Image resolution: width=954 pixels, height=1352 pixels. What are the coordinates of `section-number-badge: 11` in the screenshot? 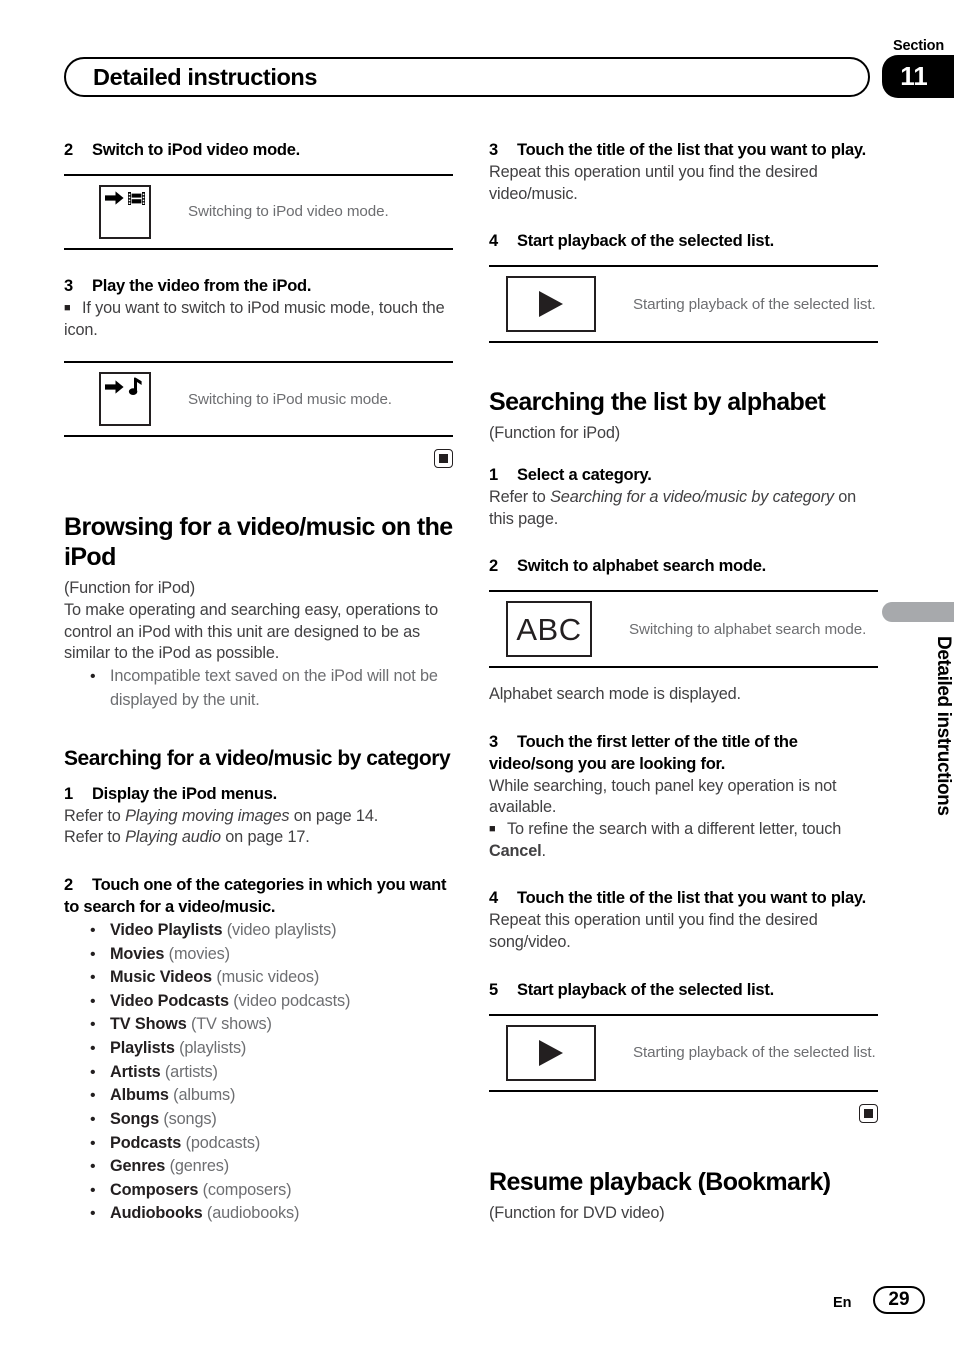 It's located at (918, 76).